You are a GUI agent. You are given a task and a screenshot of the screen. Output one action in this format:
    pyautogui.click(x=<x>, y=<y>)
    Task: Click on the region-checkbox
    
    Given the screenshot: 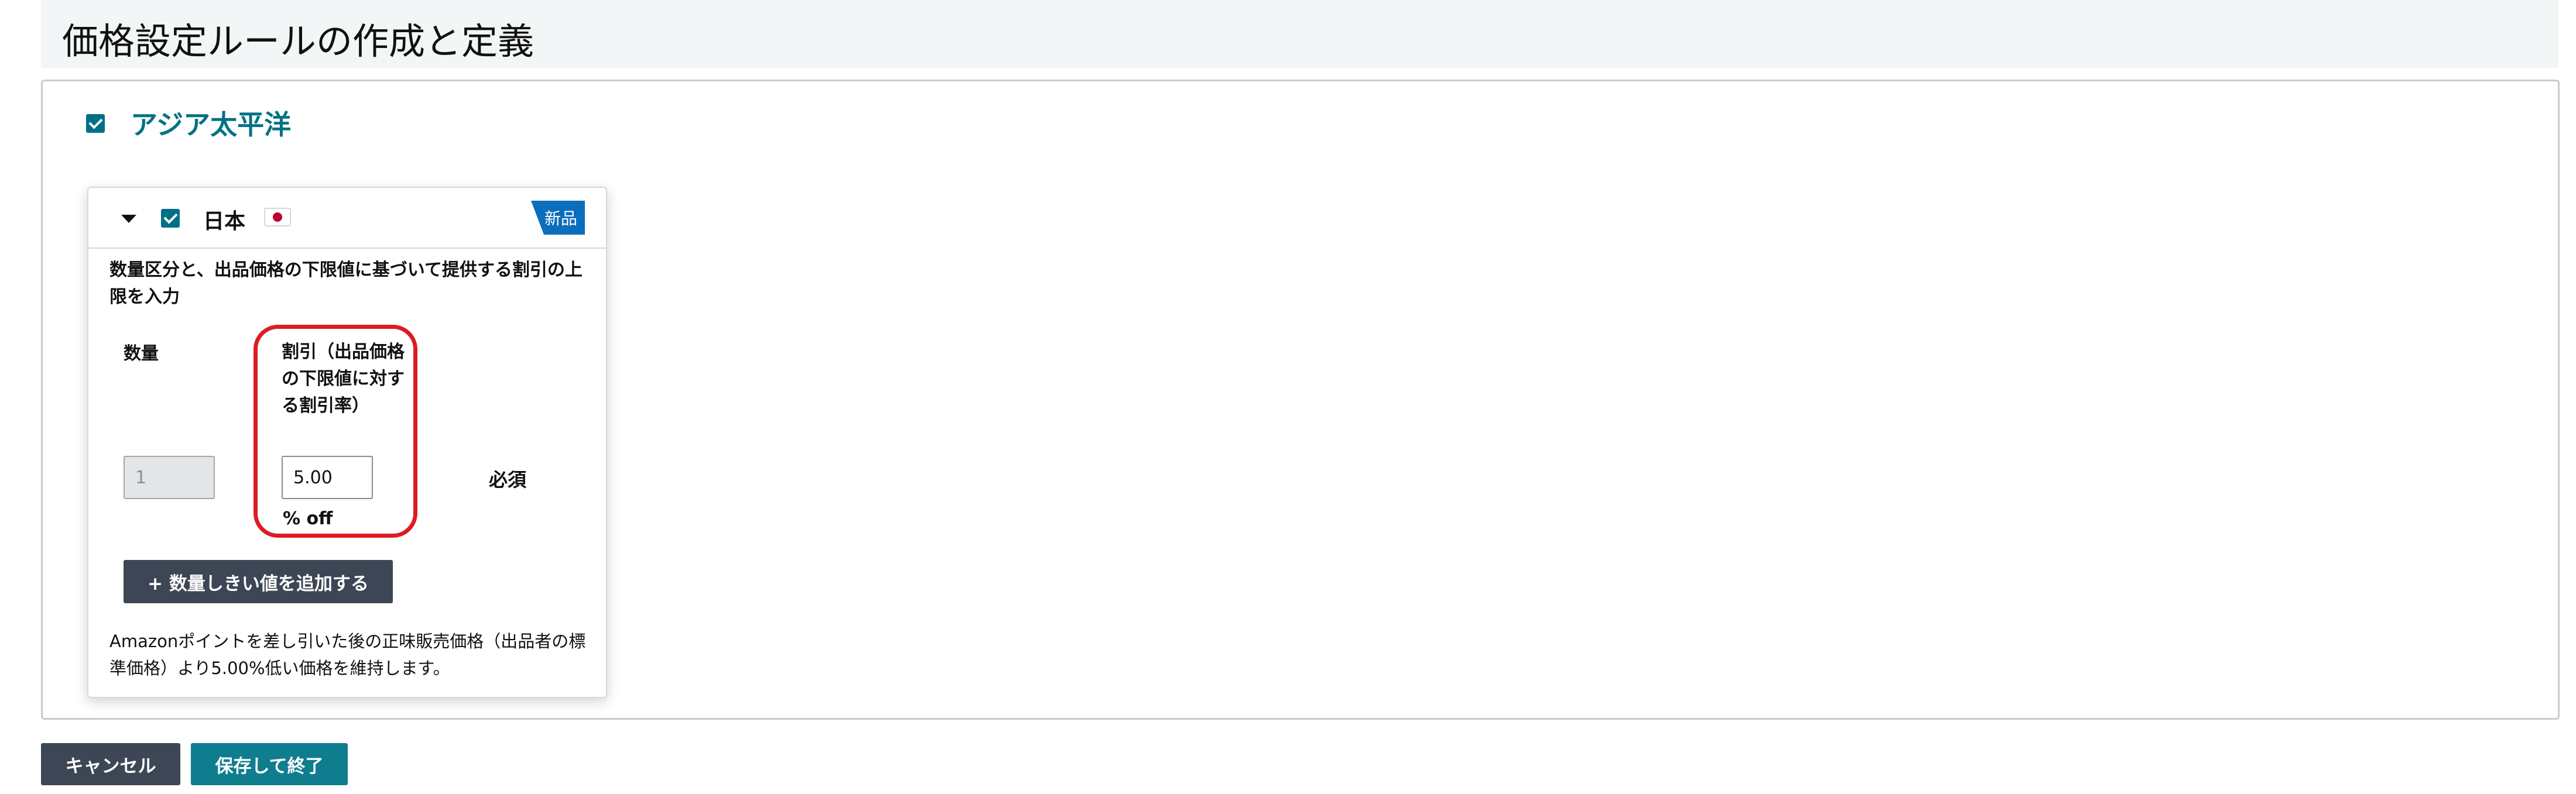 What is the action you would take?
    pyautogui.click(x=95, y=124)
    